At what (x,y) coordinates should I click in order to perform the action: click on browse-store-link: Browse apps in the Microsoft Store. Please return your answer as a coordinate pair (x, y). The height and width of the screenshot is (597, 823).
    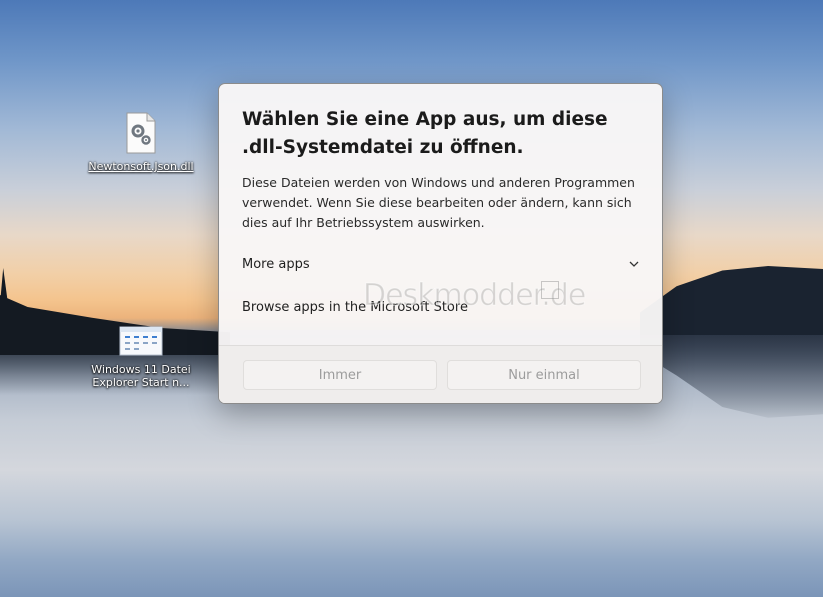
    Looking at the image, I should click on (441, 307).